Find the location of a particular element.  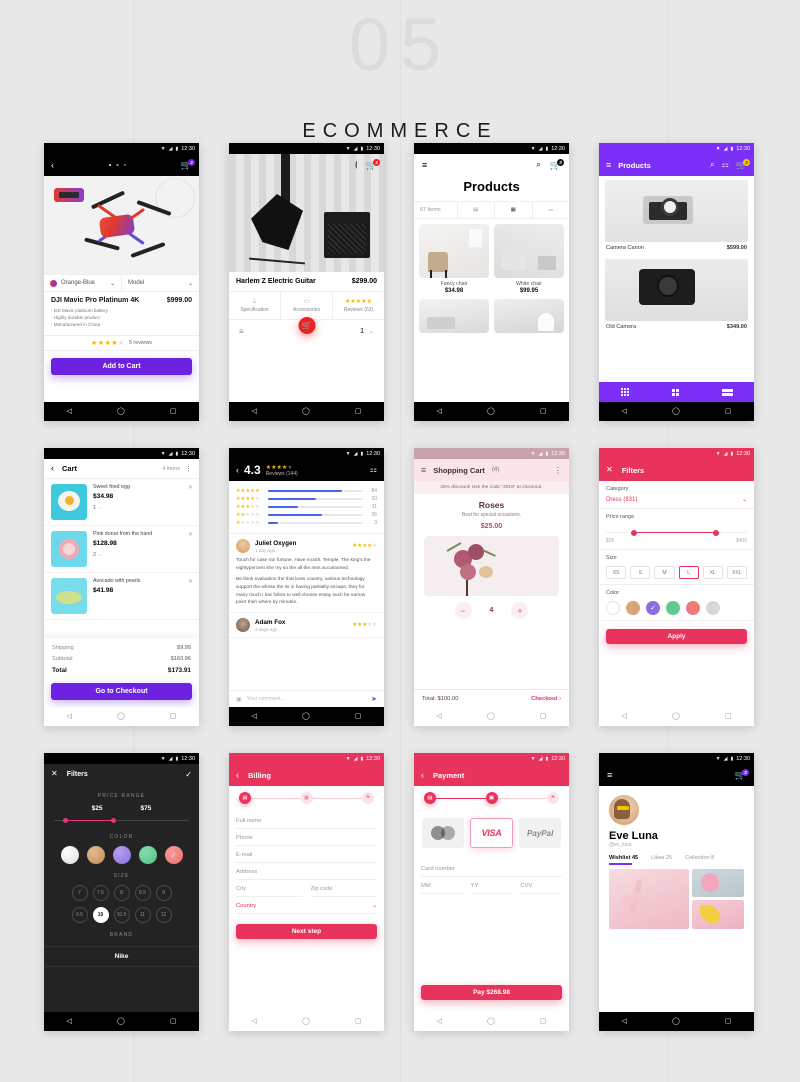

item-qty: 1 ⌄ is located at coordinates (142, 508).